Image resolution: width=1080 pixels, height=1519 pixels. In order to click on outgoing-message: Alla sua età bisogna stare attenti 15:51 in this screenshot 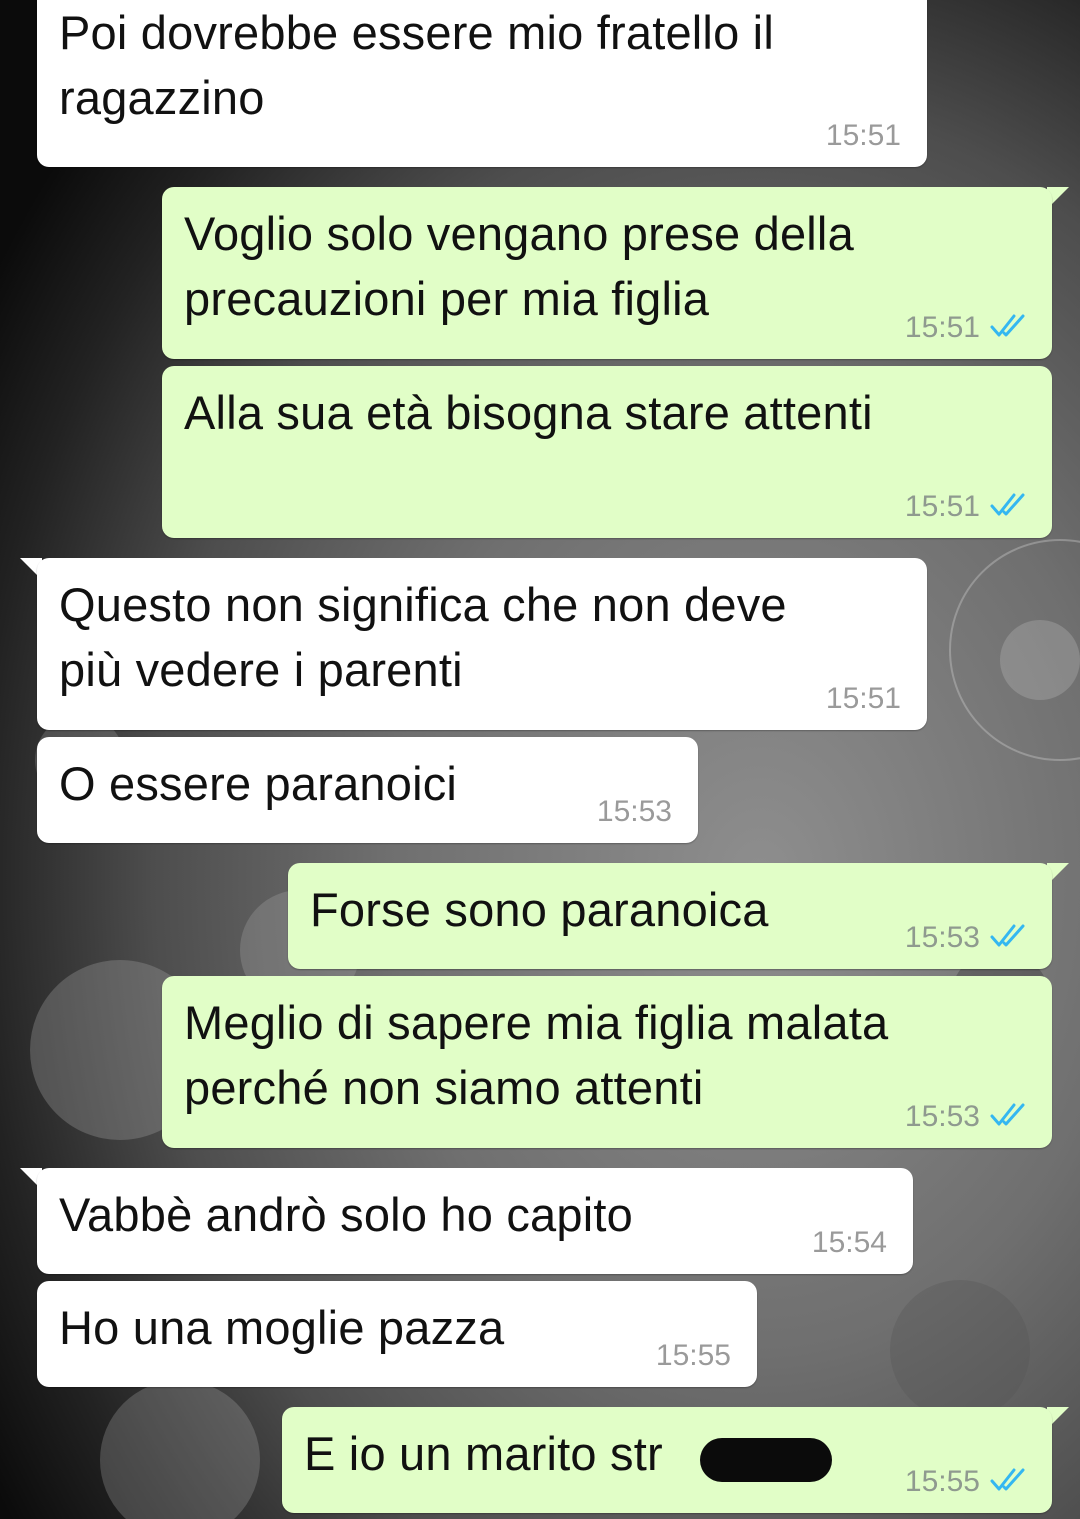, I will do `click(607, 452)`.